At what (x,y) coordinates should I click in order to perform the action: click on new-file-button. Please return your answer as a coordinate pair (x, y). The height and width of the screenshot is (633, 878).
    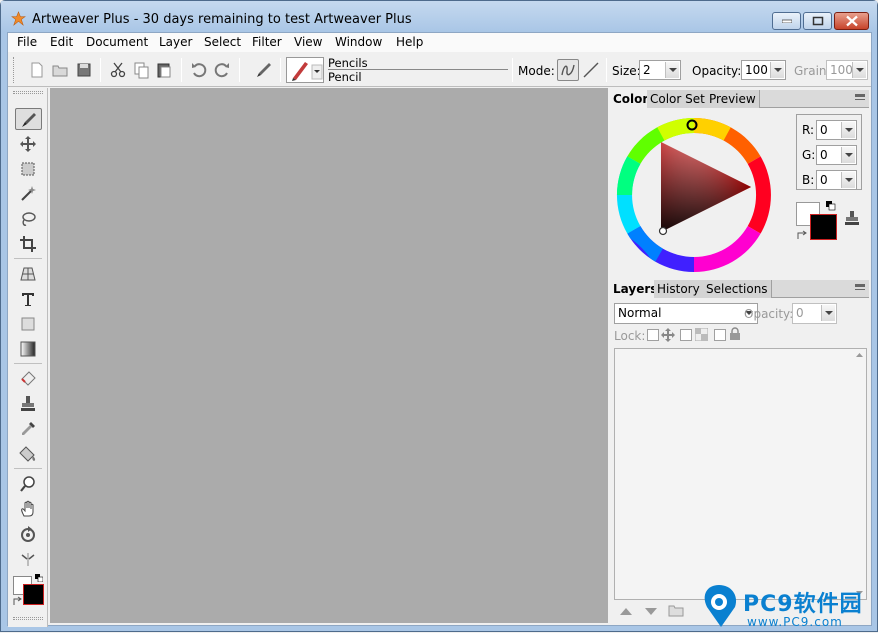
    Looking at the image, I should click on (37, 70).